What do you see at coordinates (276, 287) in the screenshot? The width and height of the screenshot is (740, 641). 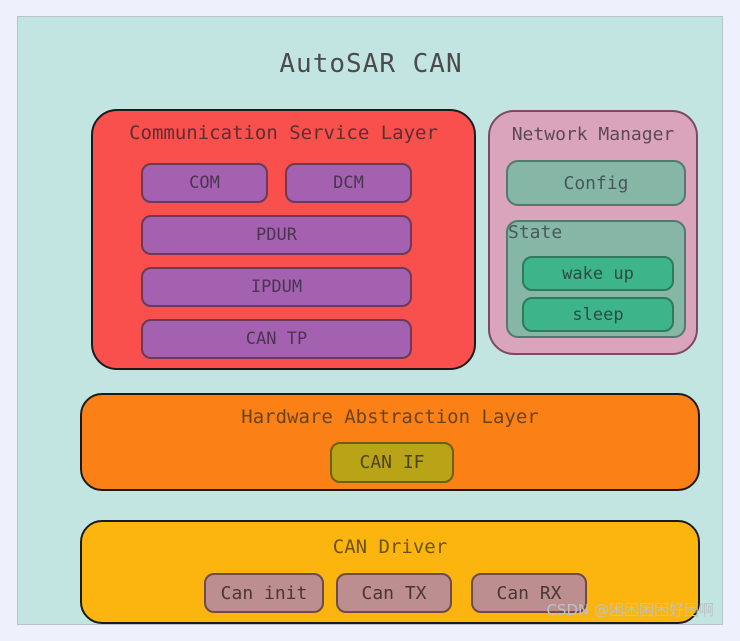 I see `module-ipdum: IPDUM` at bounding box center [276, 287].